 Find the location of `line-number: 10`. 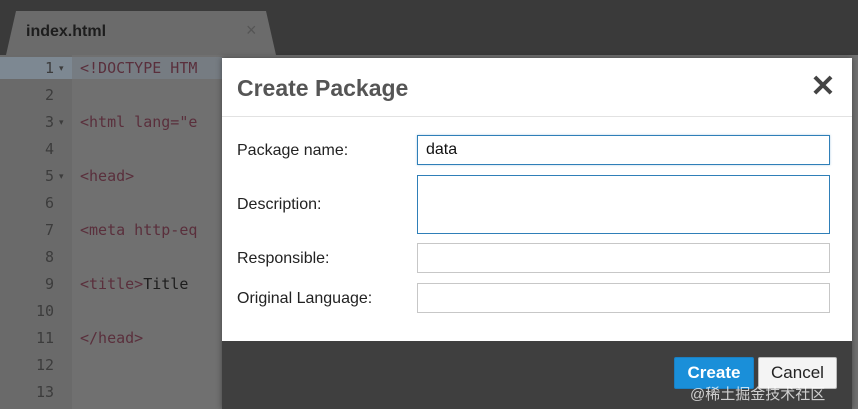

line-number: 10 is located at coordinates (27, 311).